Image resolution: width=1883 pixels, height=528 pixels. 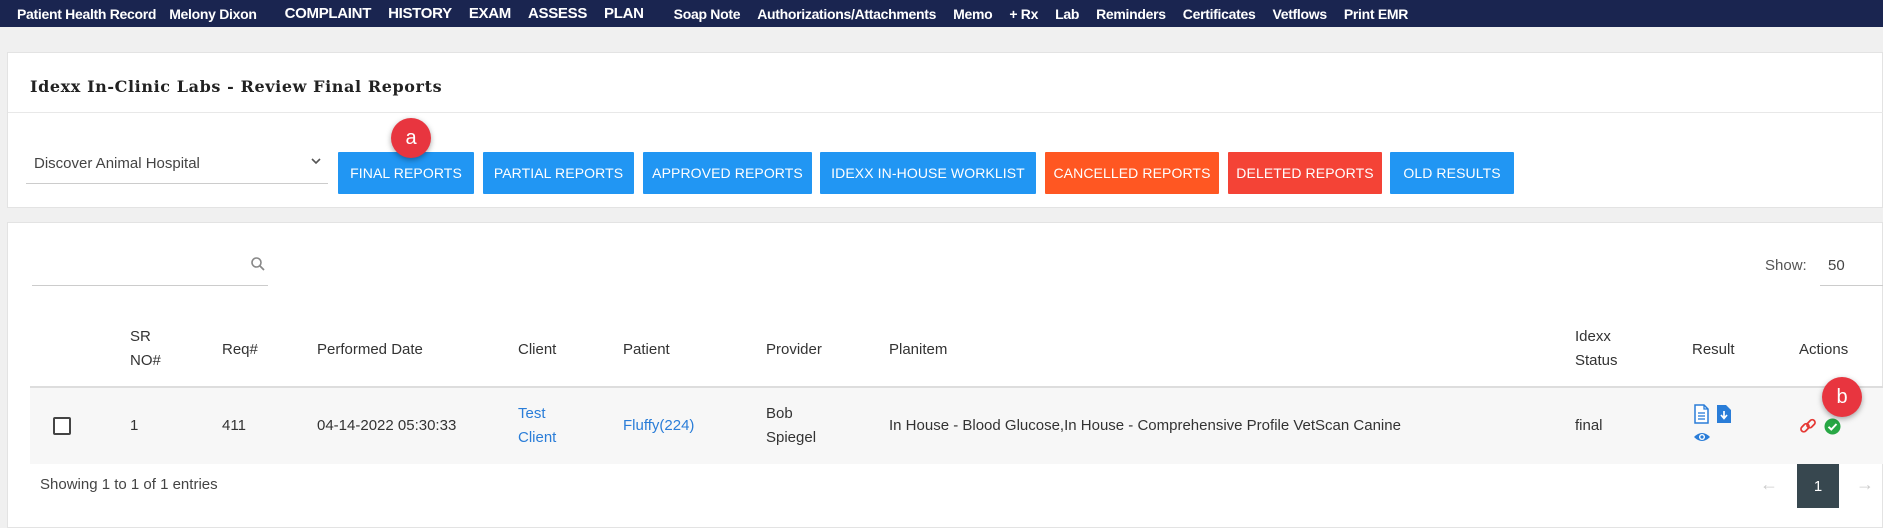 What do you see at coordinates (1589, 425) in the screenshot?
I see `cell-idexx-status: final` at bounding box center [1589, 425].